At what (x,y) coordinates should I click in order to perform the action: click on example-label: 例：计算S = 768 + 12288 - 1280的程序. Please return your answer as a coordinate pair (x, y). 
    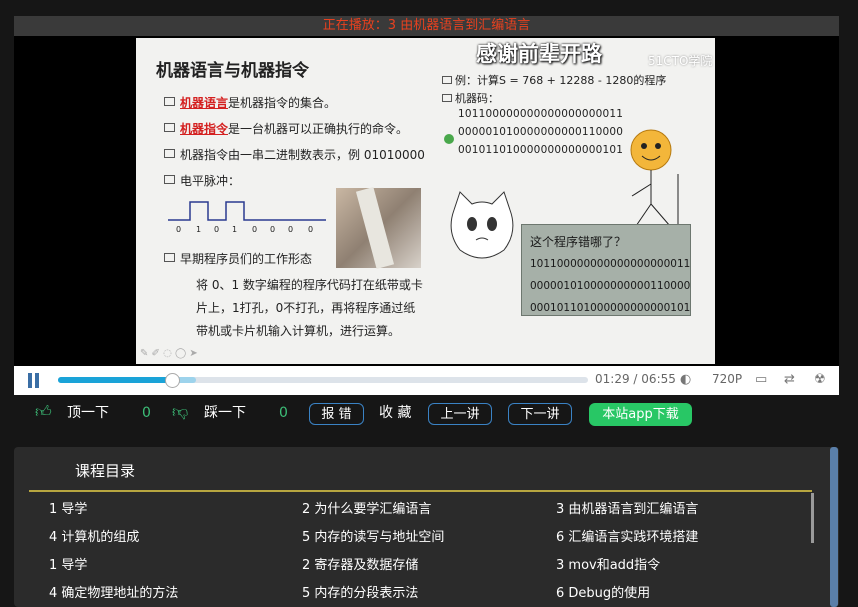
    Looking at the image, I should click on (554, 80).